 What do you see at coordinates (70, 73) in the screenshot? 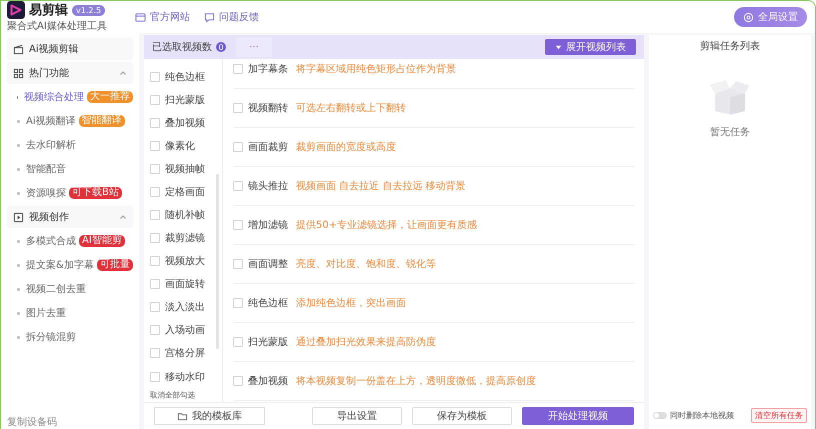
I see `sidebar-group: 热门功能` at bounding box center [70, 73].